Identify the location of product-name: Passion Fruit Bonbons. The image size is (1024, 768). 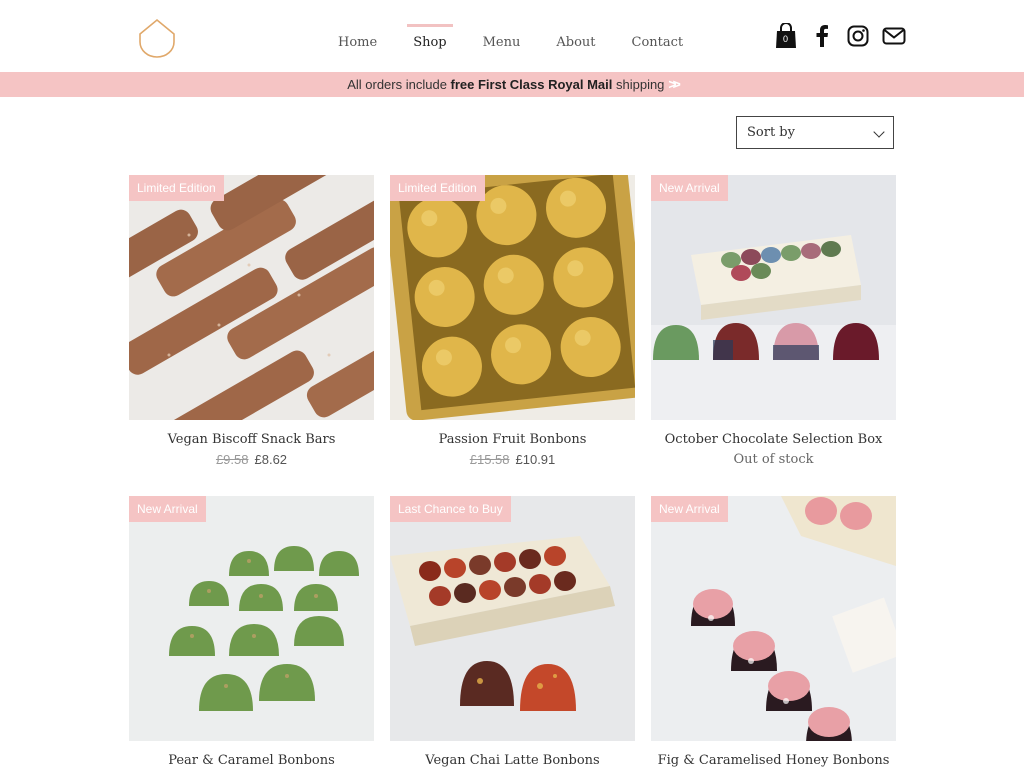
(512, 439).